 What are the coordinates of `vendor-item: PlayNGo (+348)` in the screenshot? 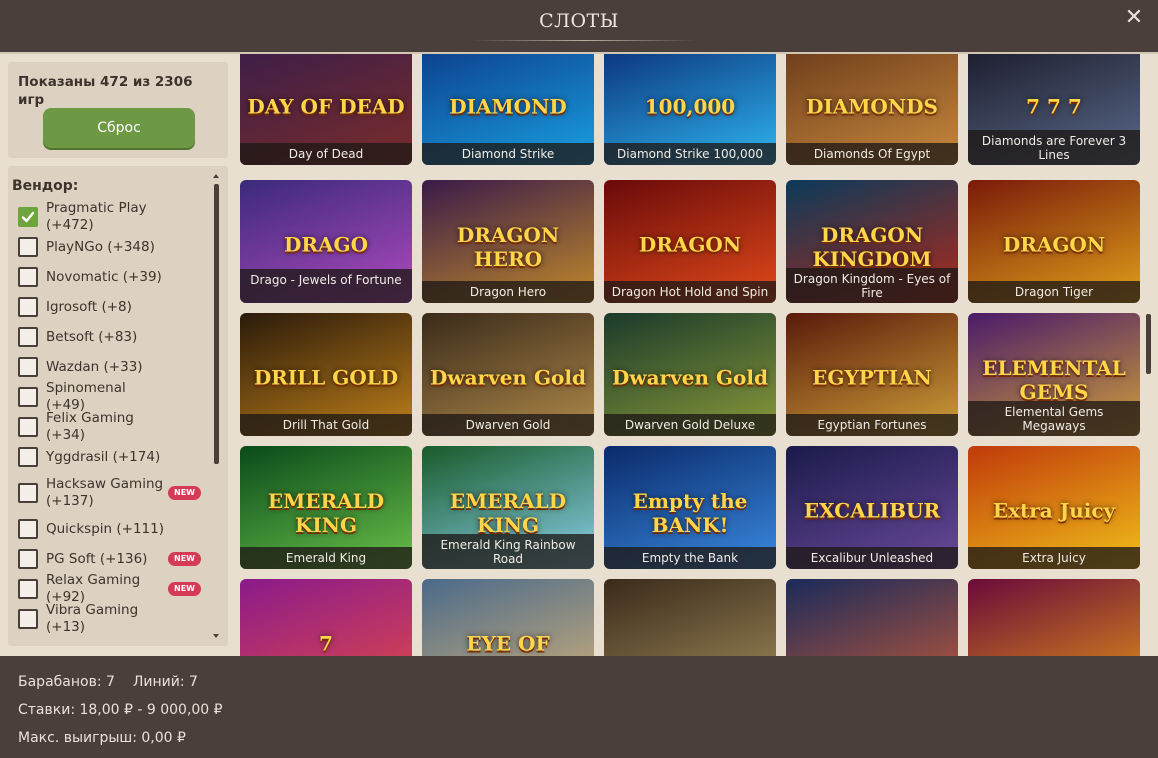 It's located at (111, 247).